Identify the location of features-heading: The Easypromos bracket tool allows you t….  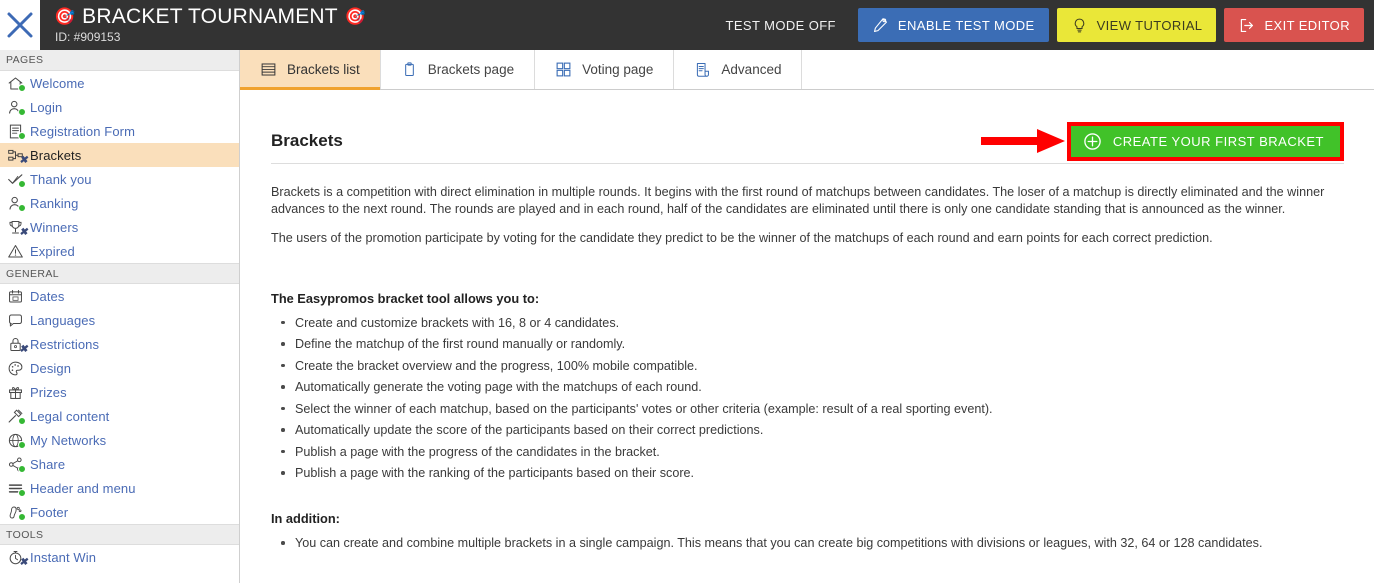
(405, 298).